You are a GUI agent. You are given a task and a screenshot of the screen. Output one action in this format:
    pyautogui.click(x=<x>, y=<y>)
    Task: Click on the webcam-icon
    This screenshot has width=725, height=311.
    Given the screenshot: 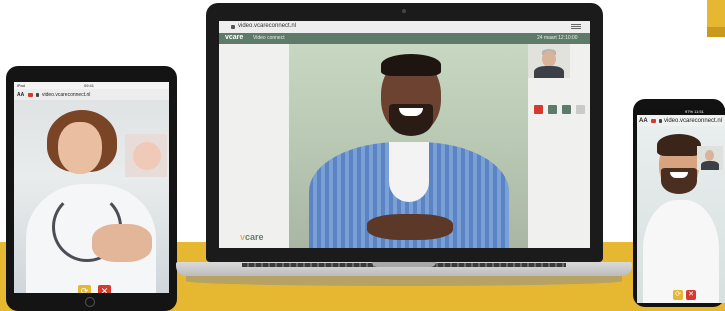 What is the action you would take?
    pyautogui.click(x=404, y=11)
    